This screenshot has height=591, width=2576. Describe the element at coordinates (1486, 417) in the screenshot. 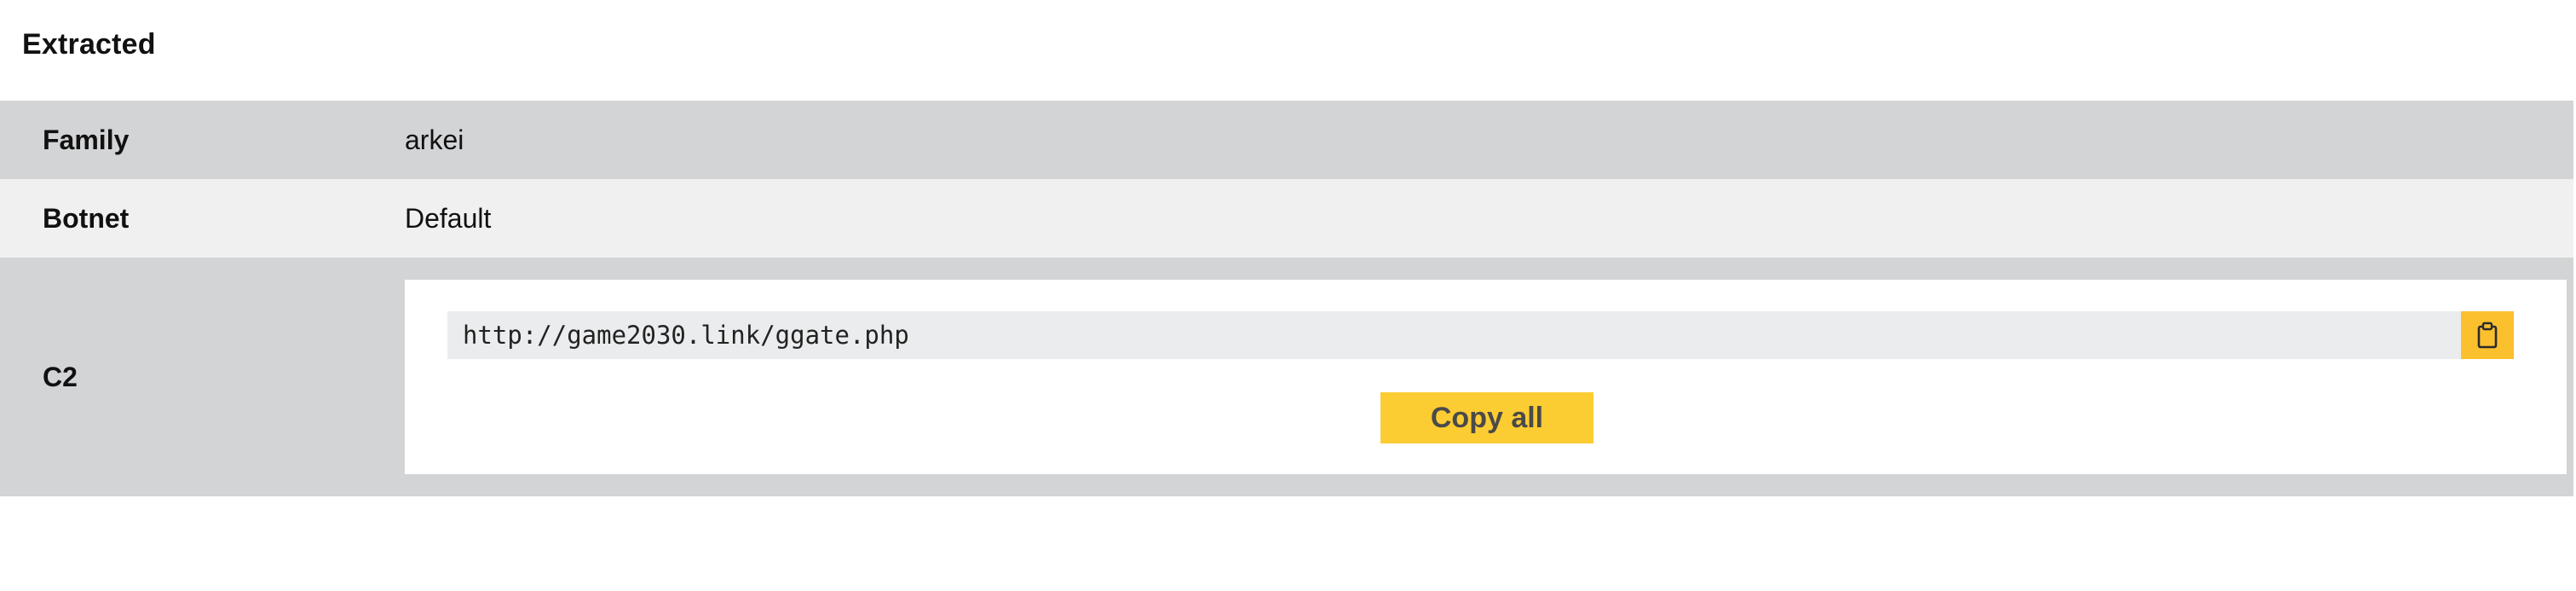

I see `copy-all-button: Copy all` at that location.